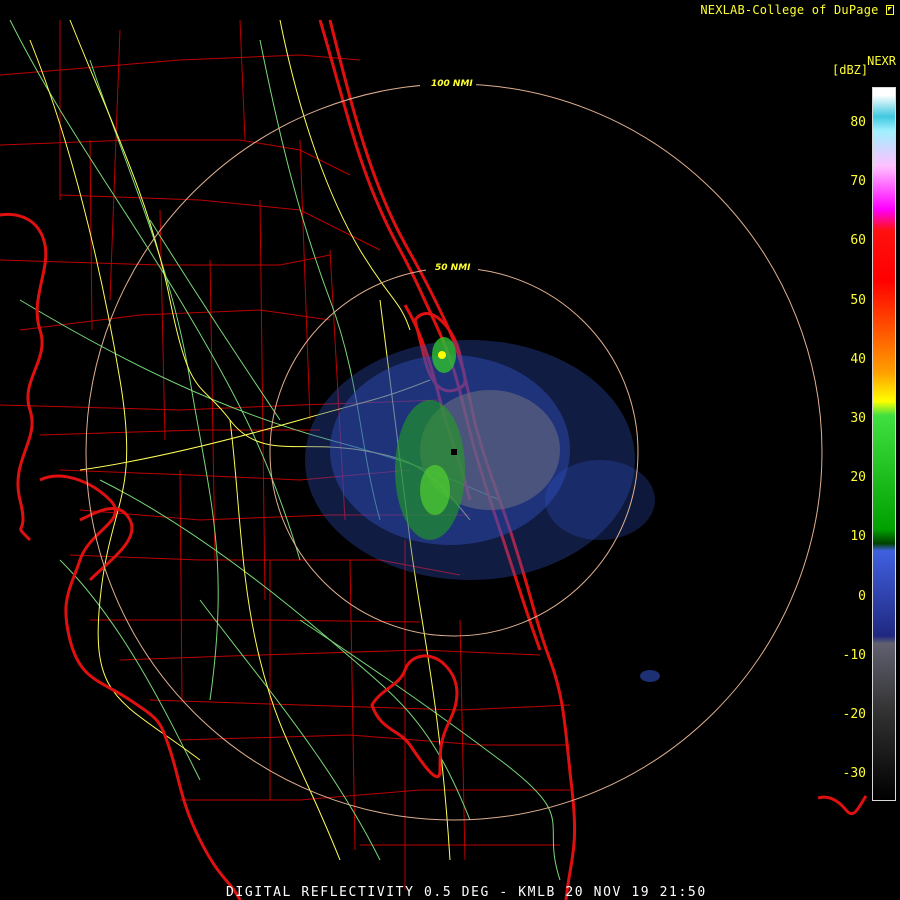 The height and width of the screenshot is (900, 900). I want to click on product-label: NEXR, so click(881, 61).